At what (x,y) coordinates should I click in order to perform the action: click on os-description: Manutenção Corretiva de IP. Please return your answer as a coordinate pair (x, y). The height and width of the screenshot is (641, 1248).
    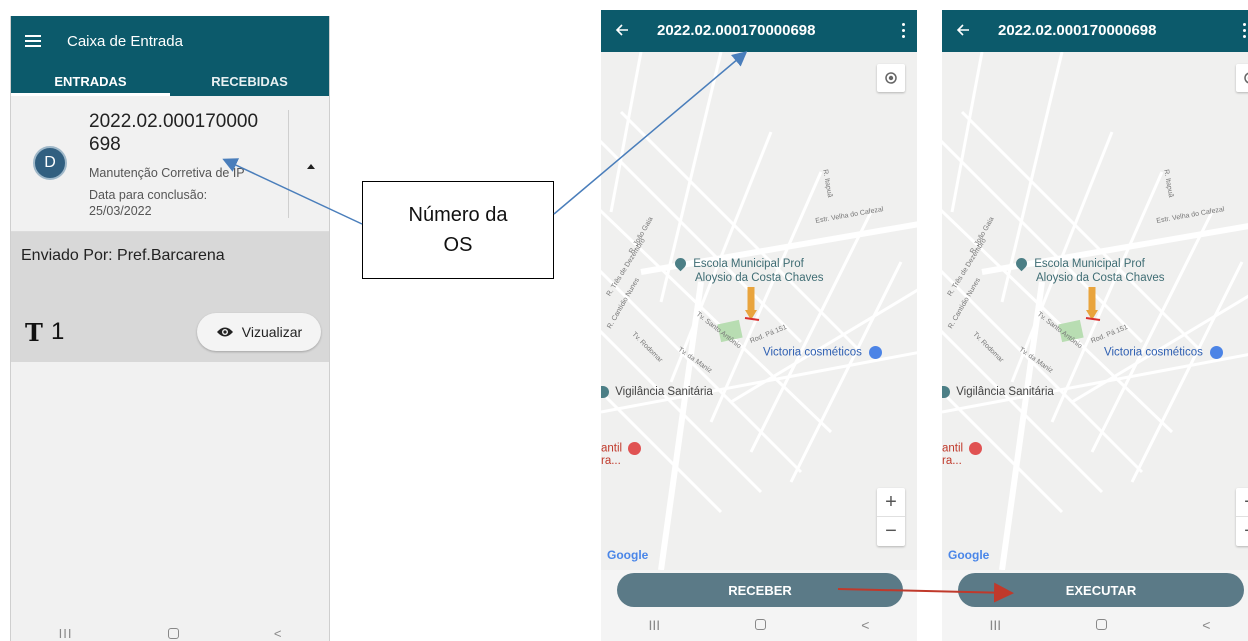
    Looking at the image, I should click on (167, 173).